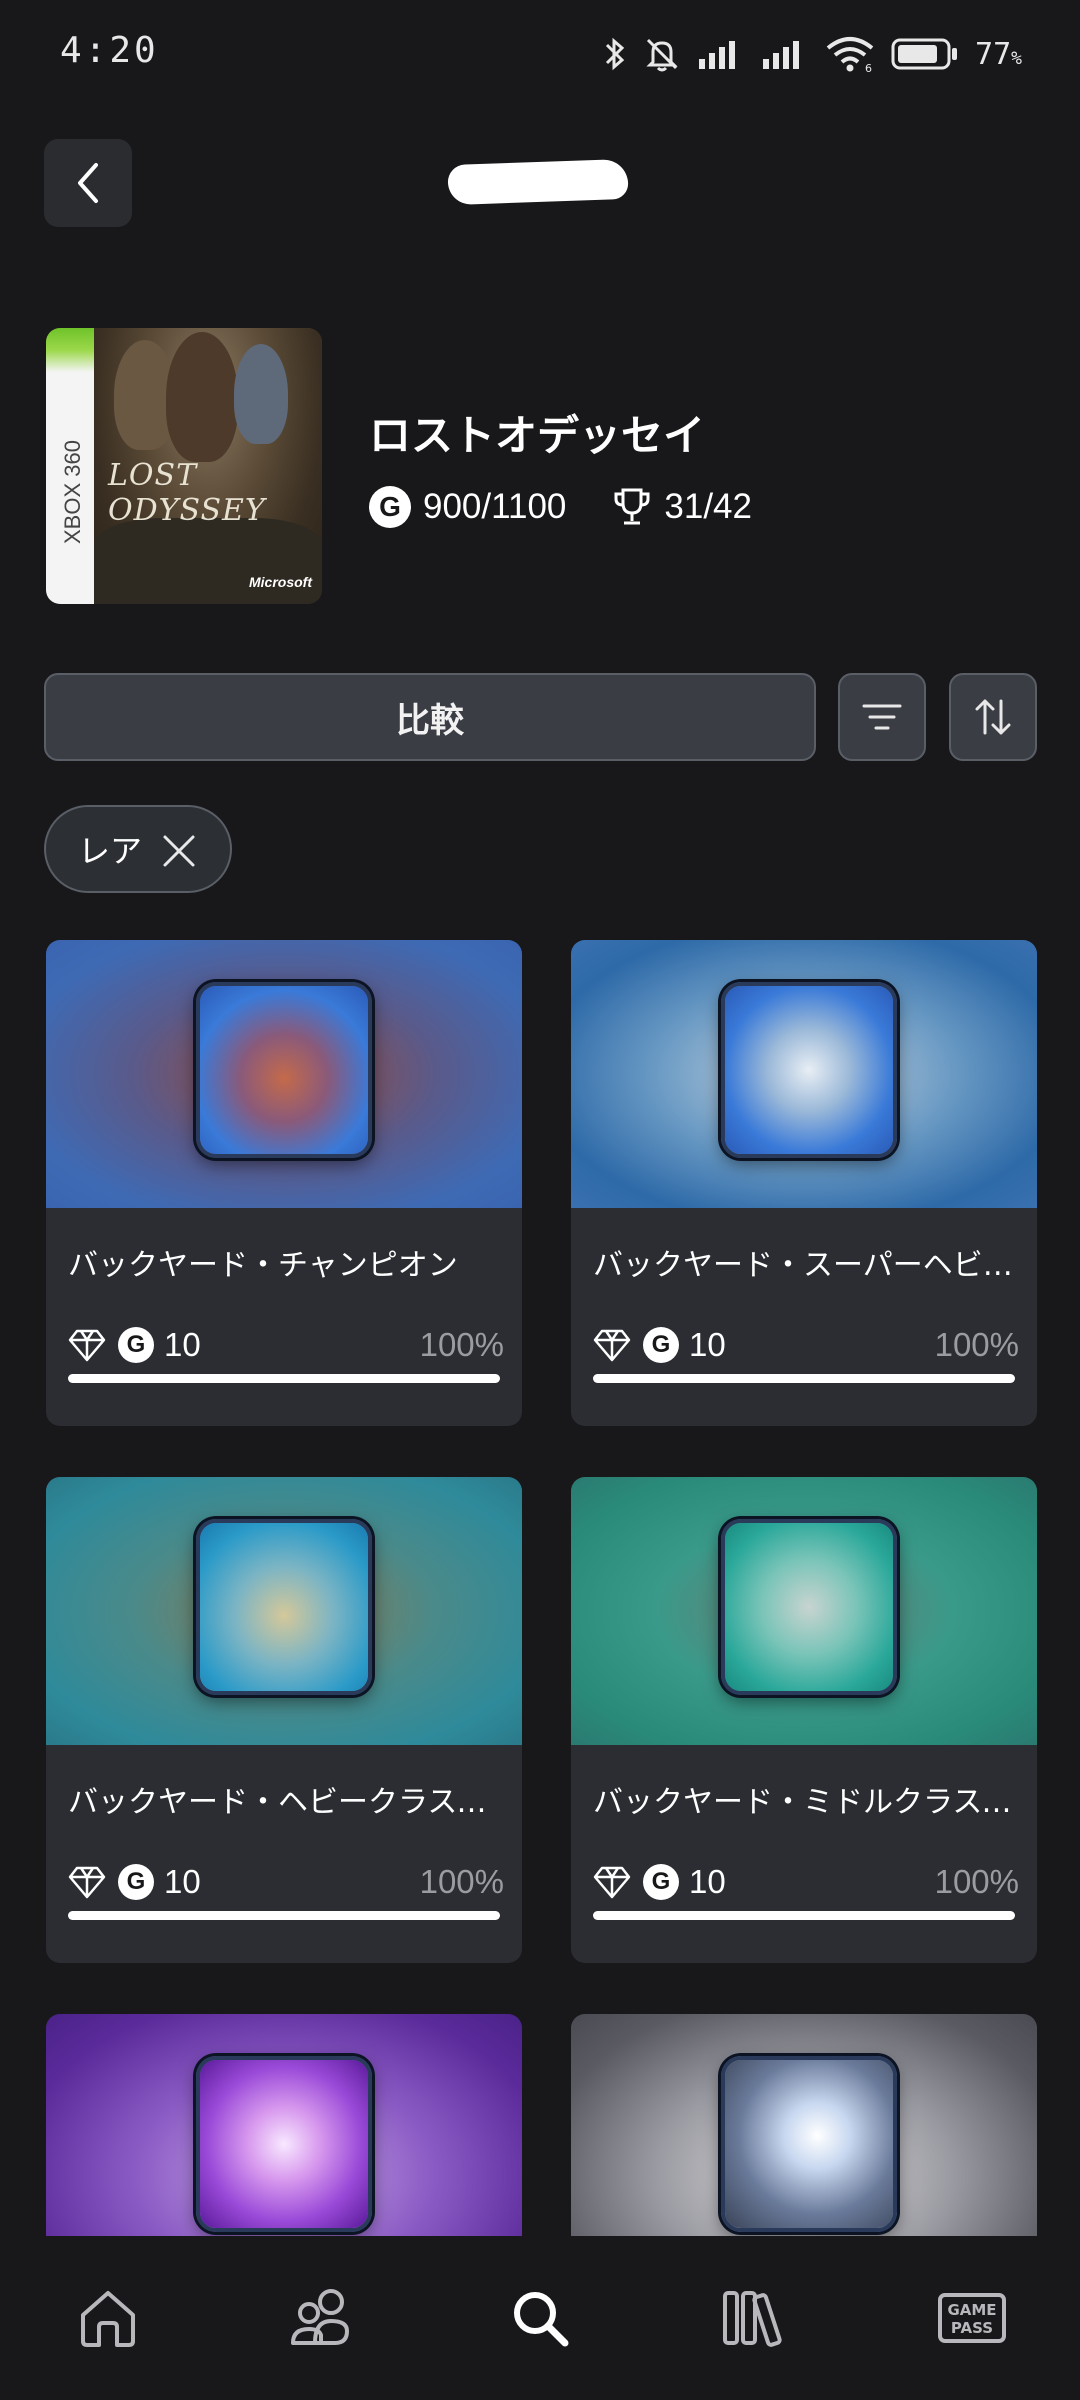 This screenshot has height=2400, width=1080. What do you see at coordinates (708, 506) in the screenshot?
I see `achievements-count: 31/42` at bounding box center [708, 506].